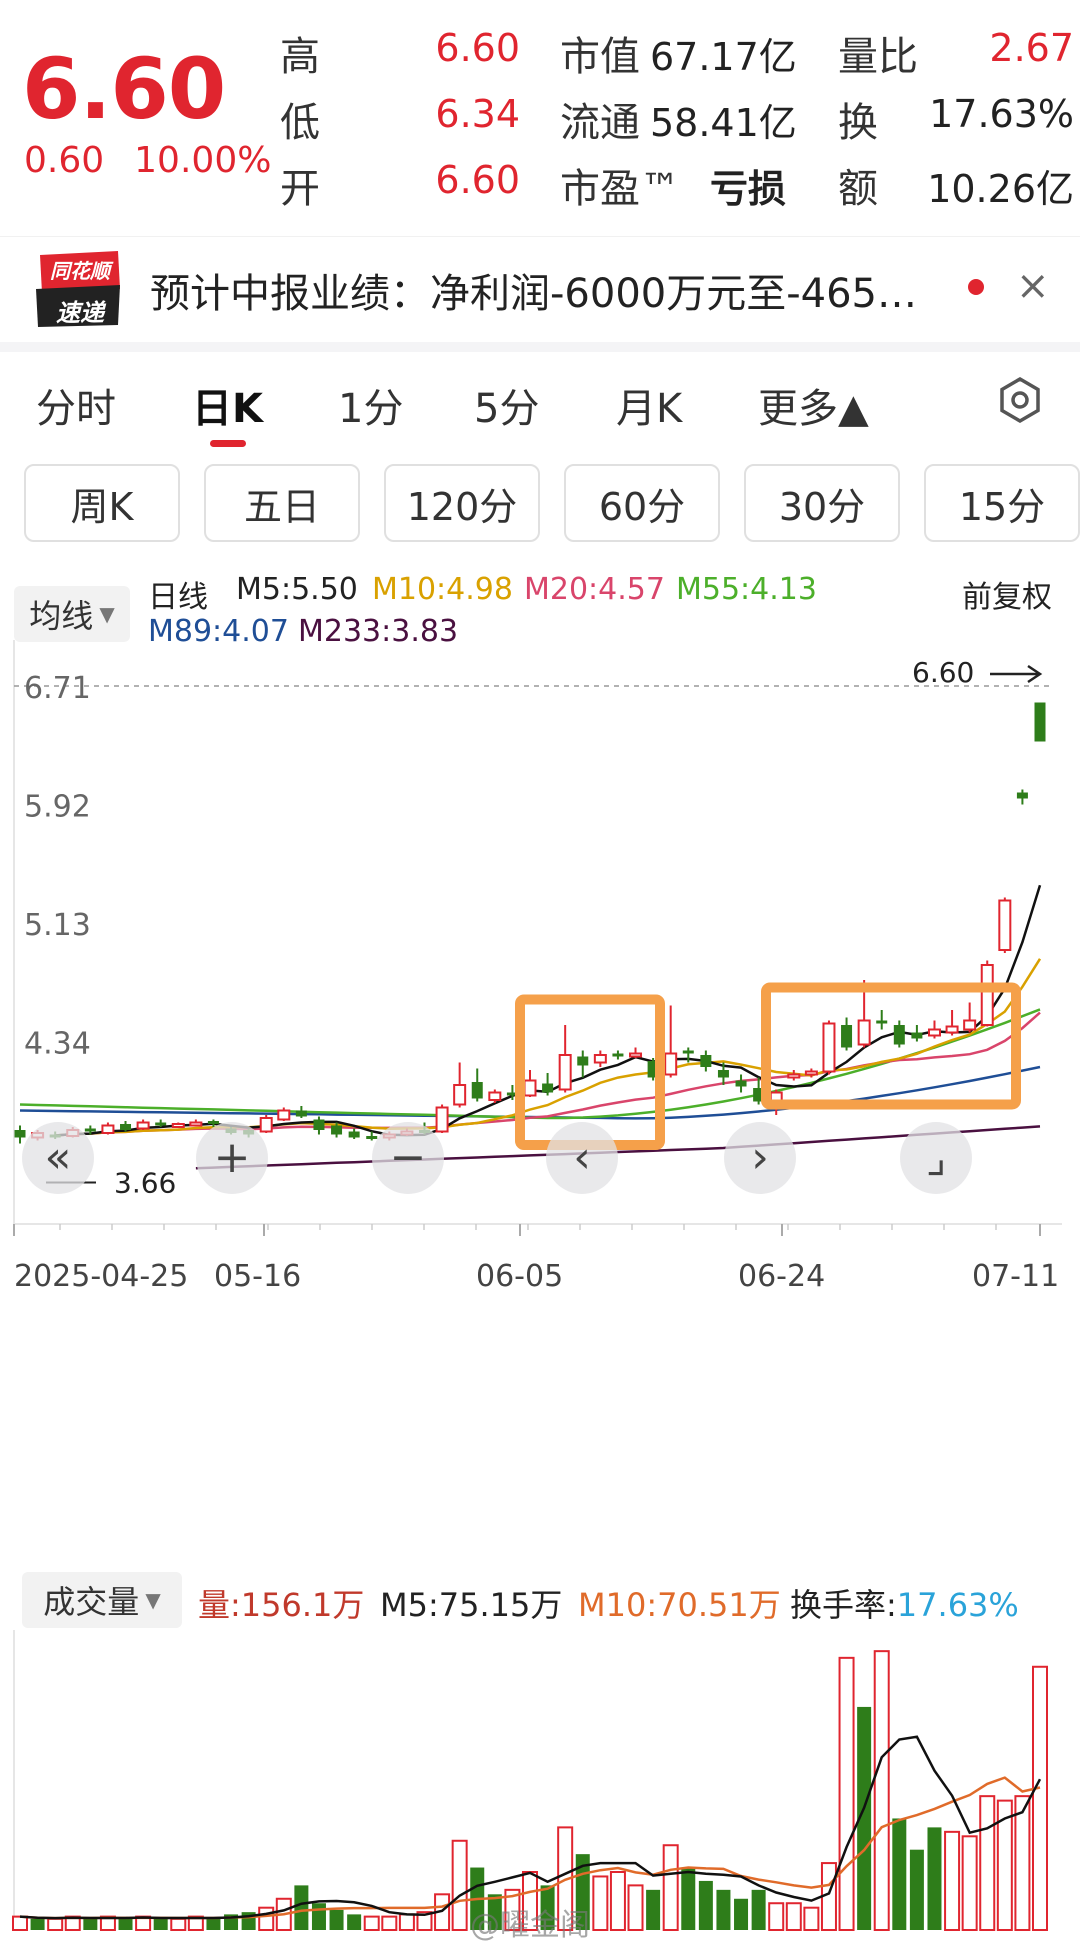 The width and height of the screenshot is (1080, 1954). I want to click on last-price-tag: 6.60, so click(943, 672).